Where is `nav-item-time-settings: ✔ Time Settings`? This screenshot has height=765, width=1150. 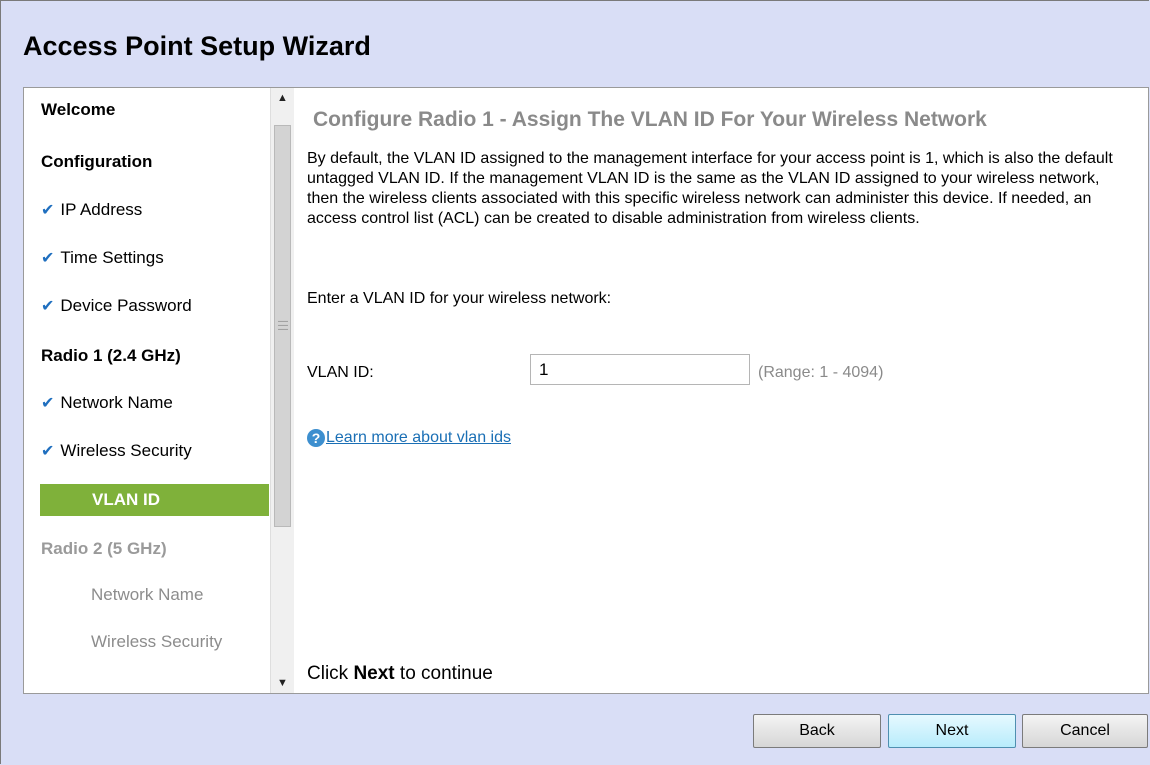 nav-item-time-settings: ✔ Time Settings is located at coordinates (102, 258).